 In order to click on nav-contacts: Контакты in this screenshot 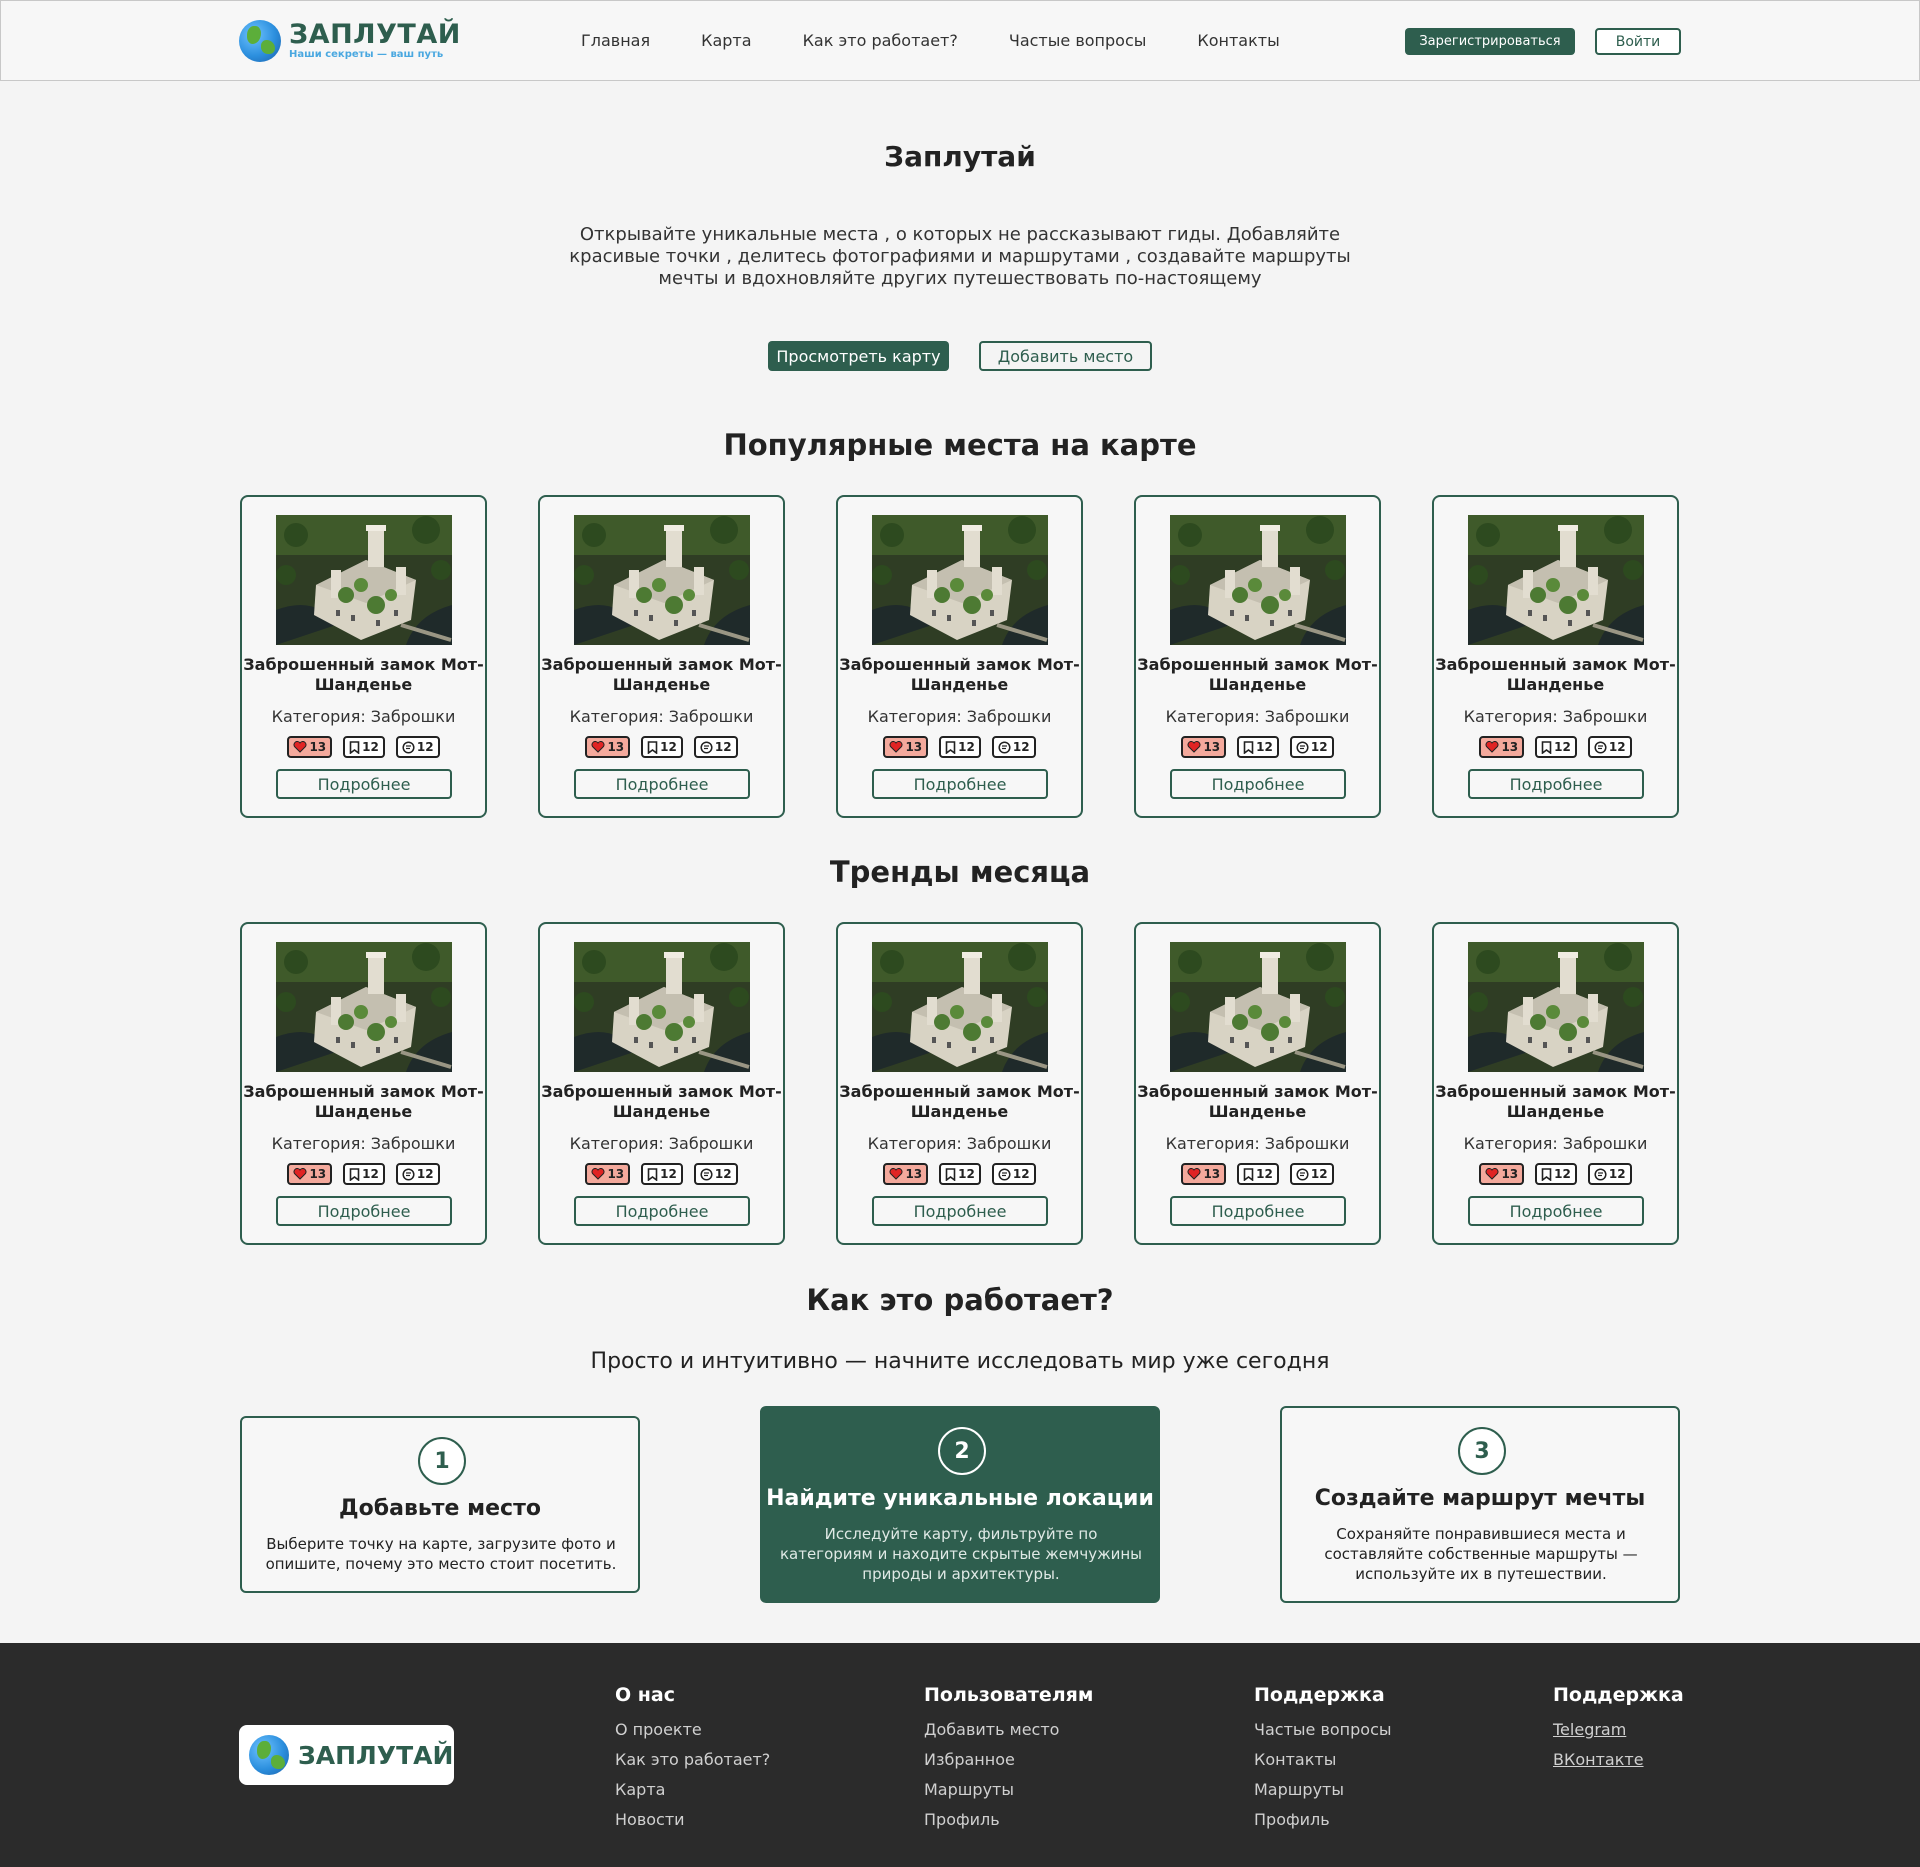, I will do `click(1238, 40)`.